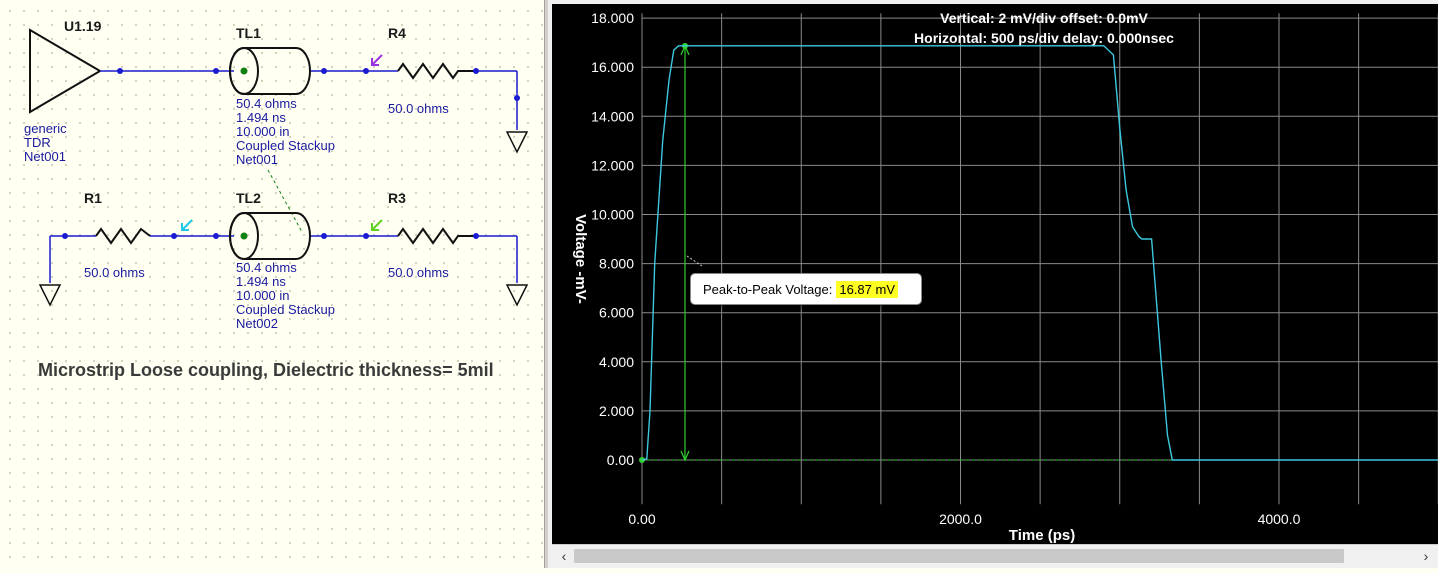  I want to click on scrollbar-thumb, so click(959, 556).